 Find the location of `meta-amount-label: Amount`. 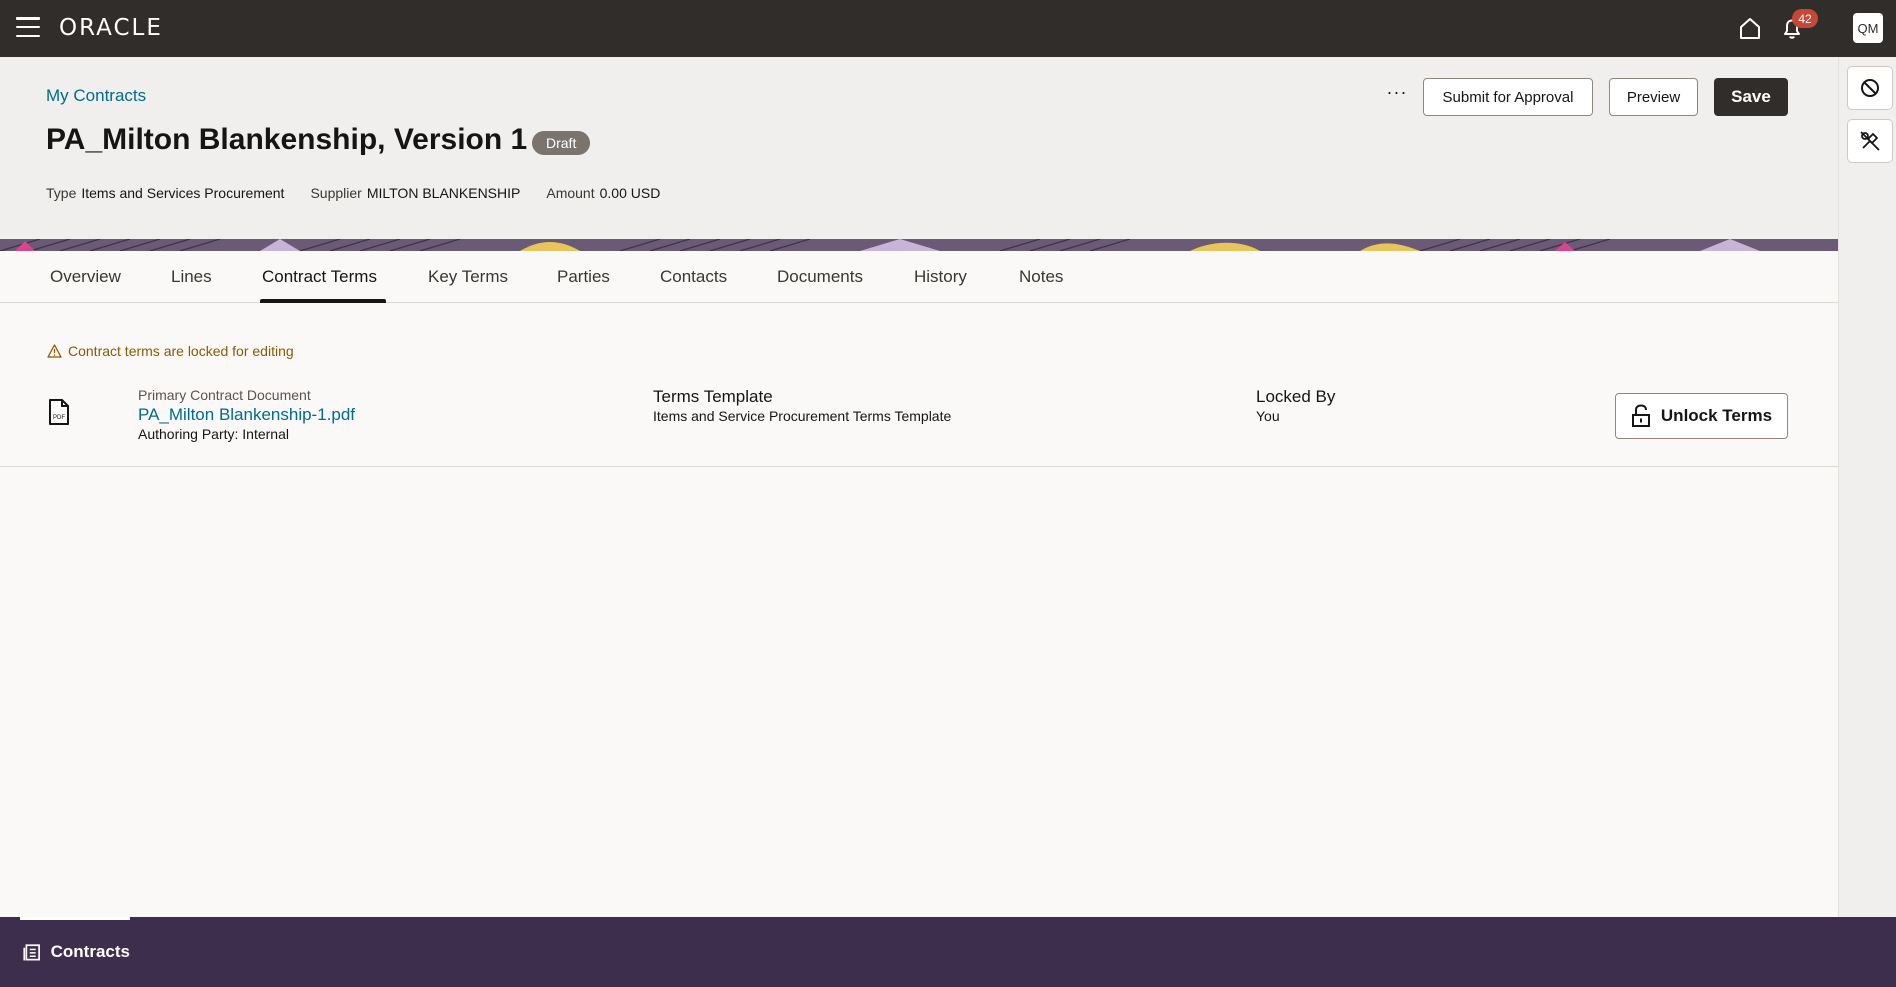

meta-amount-label: Amount is located at coordinates (570, 193).